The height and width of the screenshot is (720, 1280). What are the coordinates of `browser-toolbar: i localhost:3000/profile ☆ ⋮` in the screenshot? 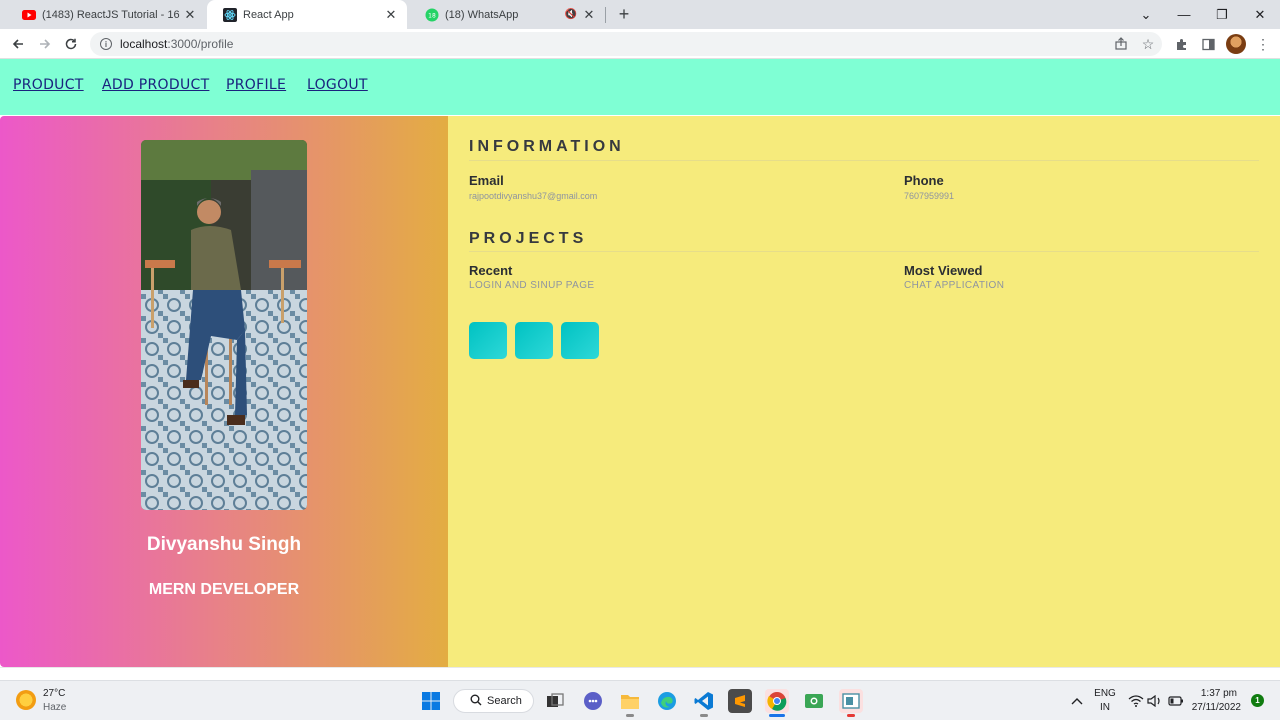 It's located at (640, 44).